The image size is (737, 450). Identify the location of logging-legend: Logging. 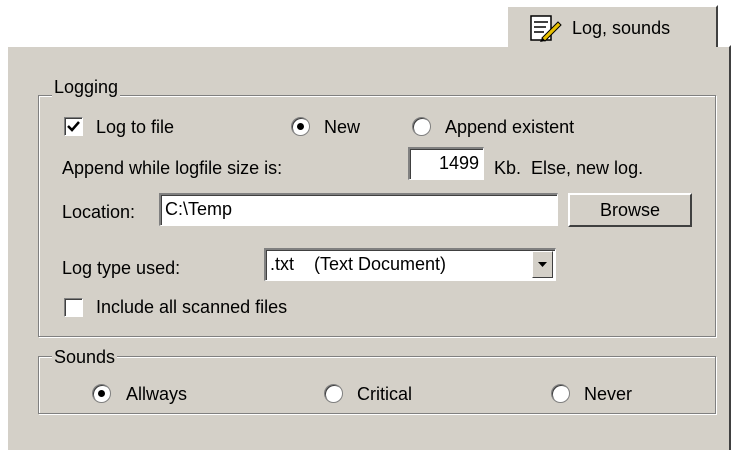
(86, 87).